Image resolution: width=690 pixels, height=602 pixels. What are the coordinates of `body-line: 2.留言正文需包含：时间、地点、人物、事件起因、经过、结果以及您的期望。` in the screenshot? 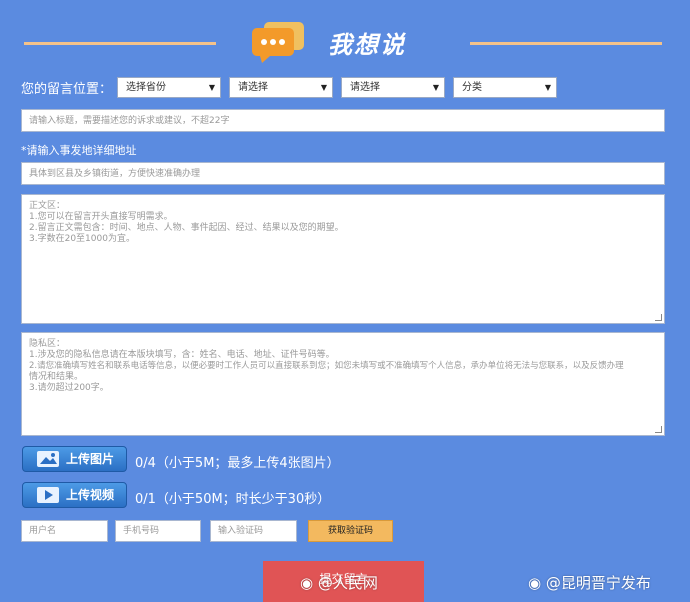 It's located at (186, 228).